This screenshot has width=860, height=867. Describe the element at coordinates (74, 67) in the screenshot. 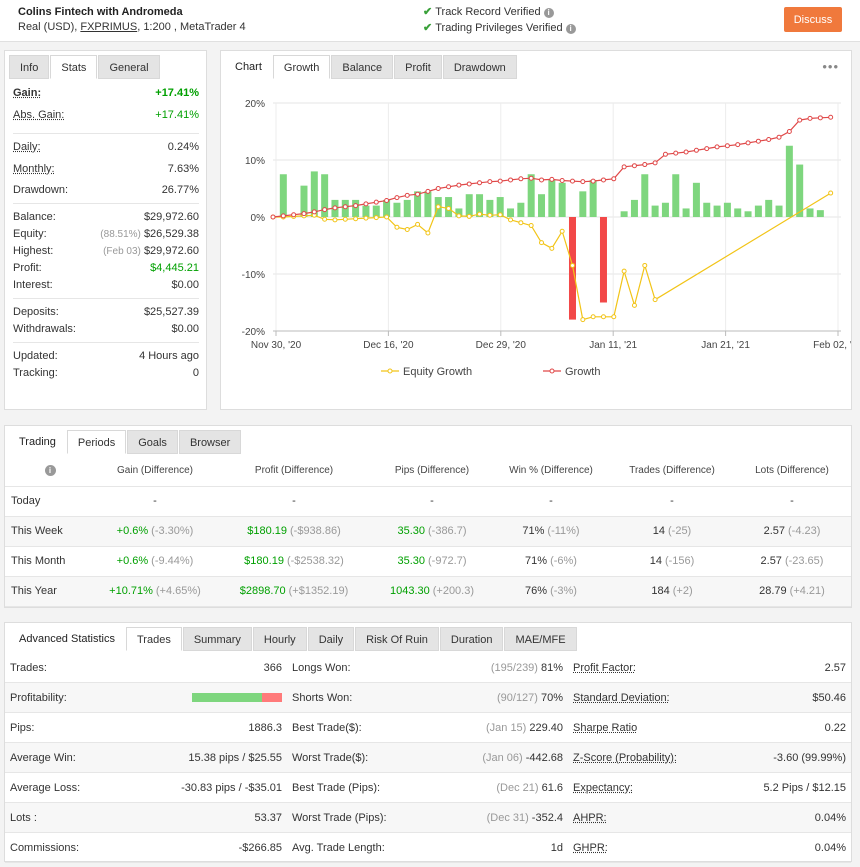

I see `tab-stats: Stats` at that location.